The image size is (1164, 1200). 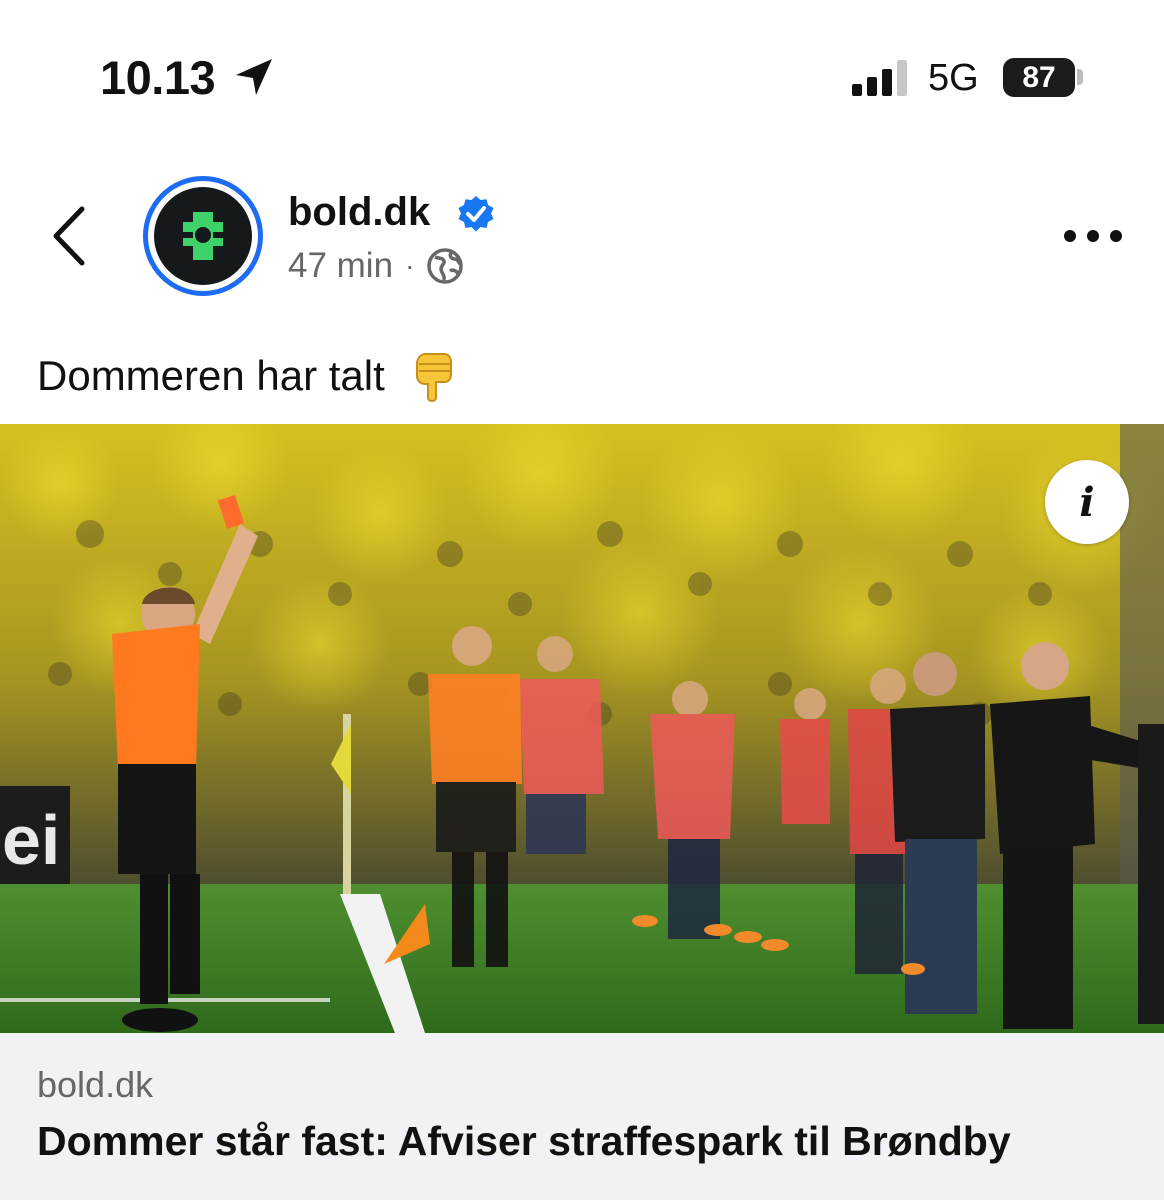 What do you see at coordinates (158, 77) in the screenshot?
I see `status-time: 10.13` at bounding box center [158, 77].